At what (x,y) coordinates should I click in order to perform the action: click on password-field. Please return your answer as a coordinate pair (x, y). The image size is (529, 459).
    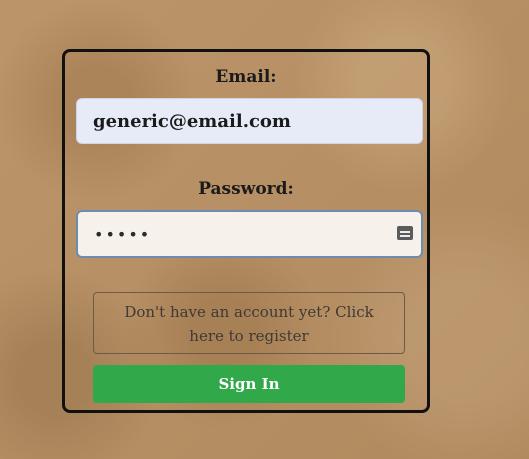
    Looking at the image, I should click on (277, 234).